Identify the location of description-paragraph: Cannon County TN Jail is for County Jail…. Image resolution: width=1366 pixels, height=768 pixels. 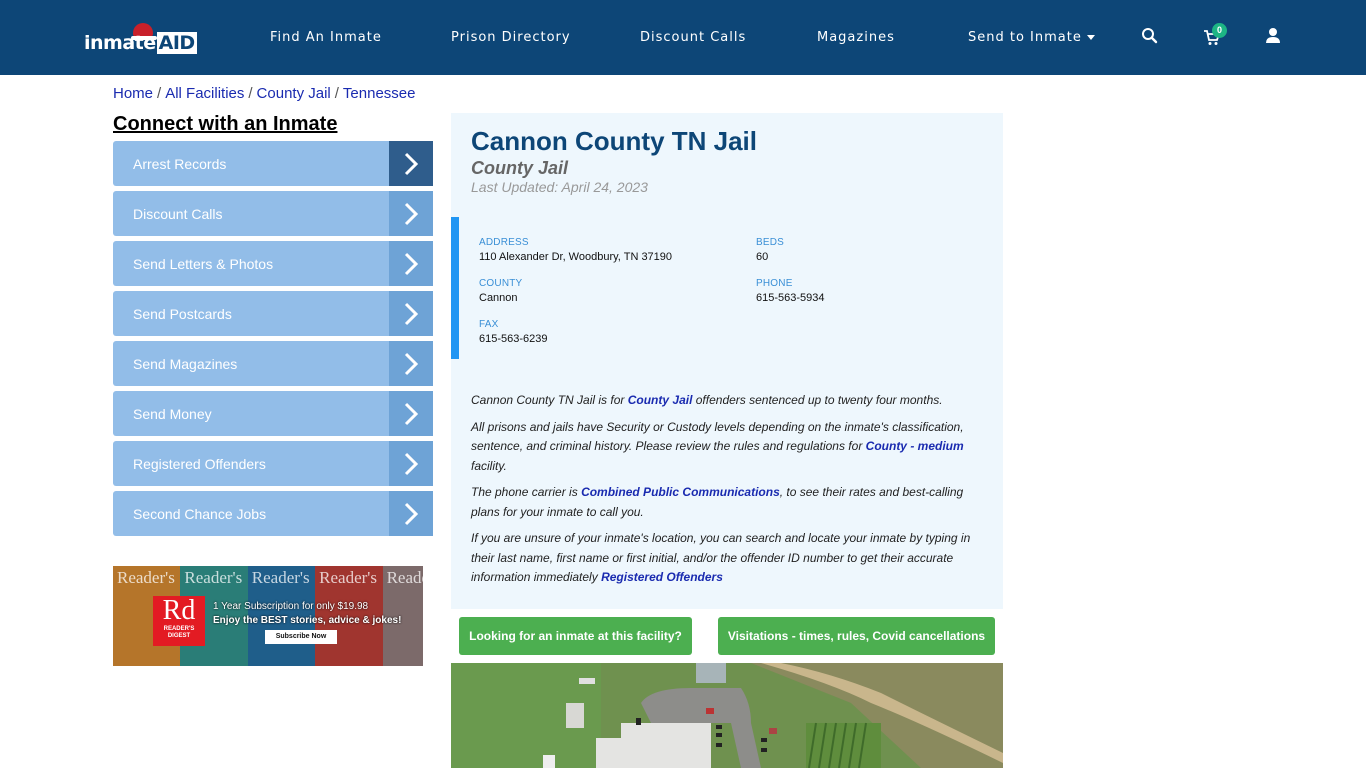
(707, 400).